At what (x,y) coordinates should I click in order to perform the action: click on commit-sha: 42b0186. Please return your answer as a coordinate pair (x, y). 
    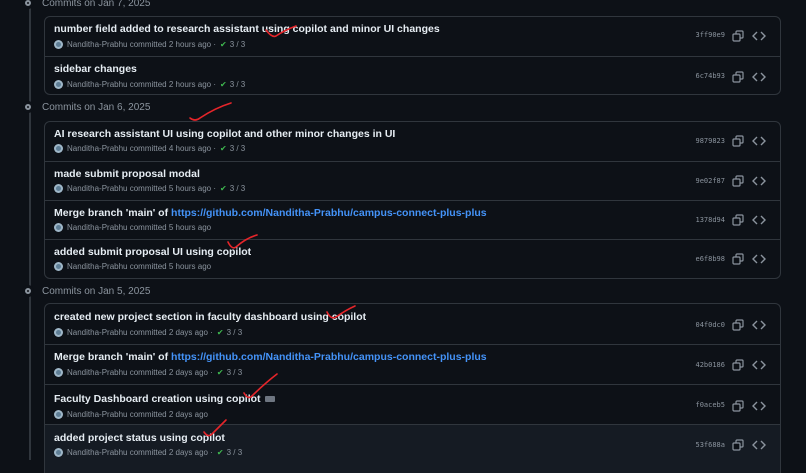
    Looking at the image, I should click on (710, 365).